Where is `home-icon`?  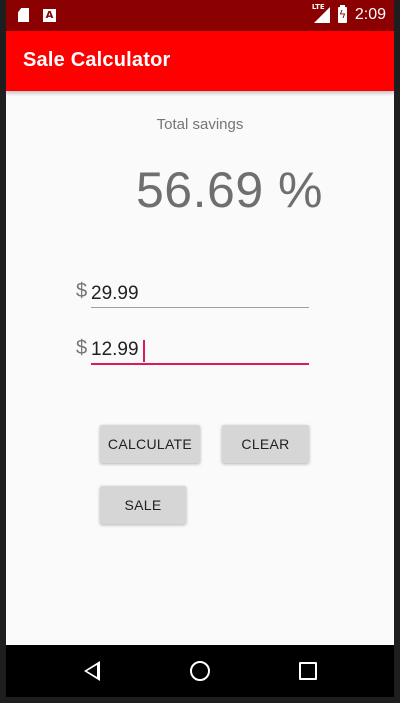 home-icon is located at coordinates (200, 671).